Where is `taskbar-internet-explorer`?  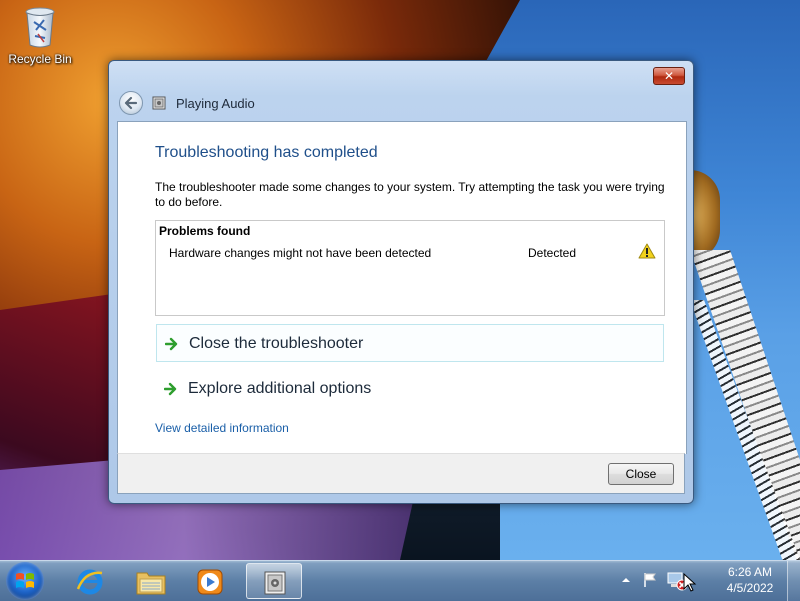
taskbar-internet-explorer is located at coordinates (90, 581).